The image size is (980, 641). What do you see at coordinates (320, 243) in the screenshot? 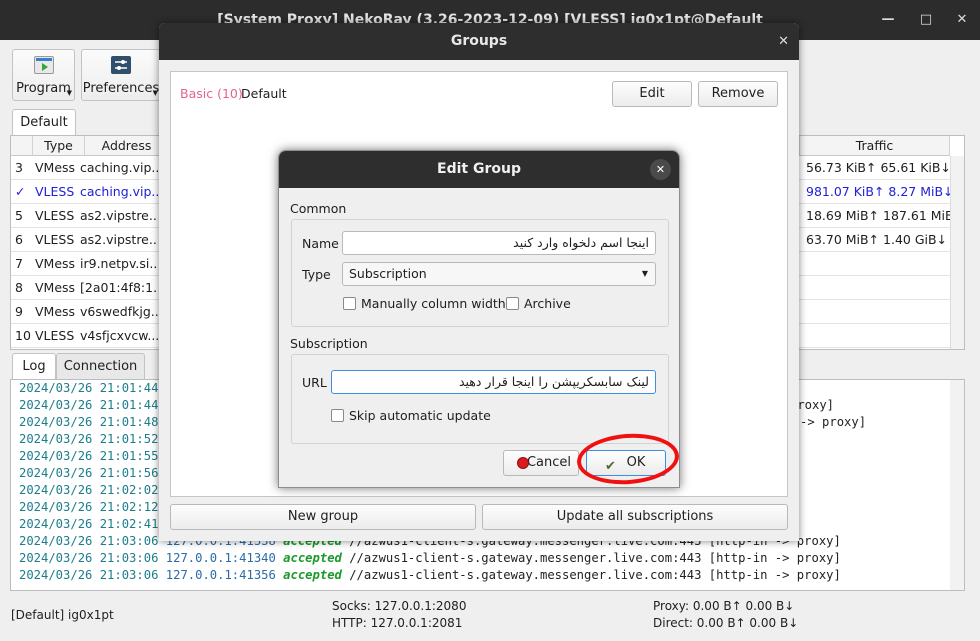
I see `name-label: Name` at bounding box center [320, 243].